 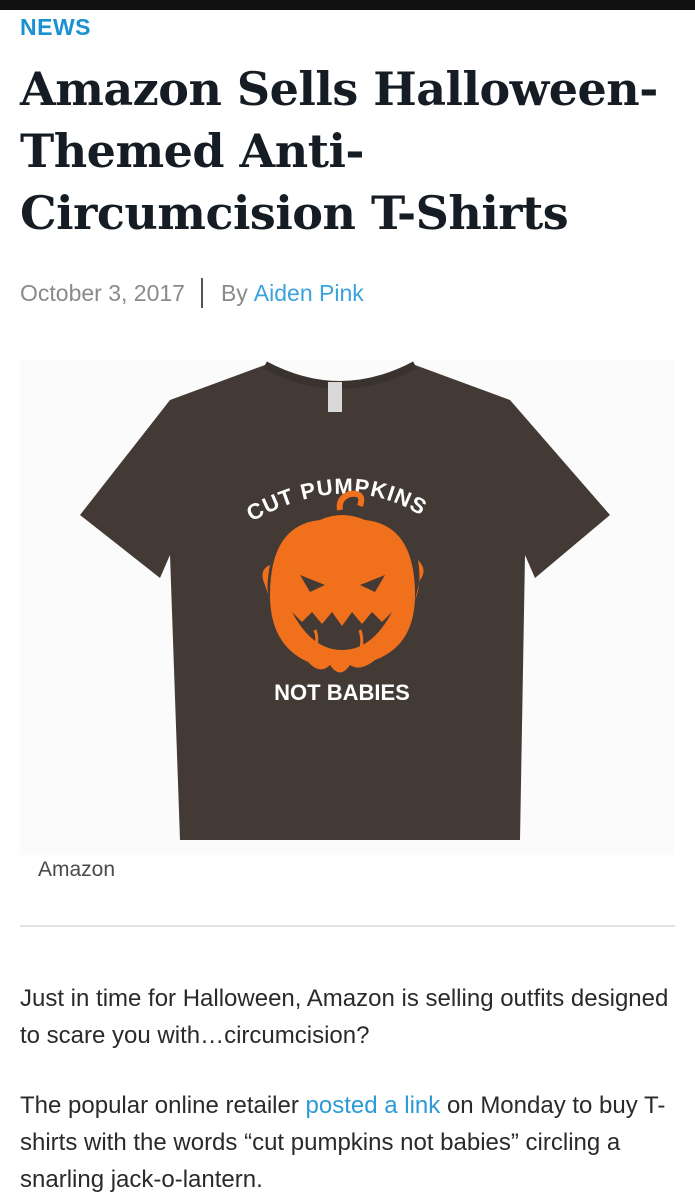 I want to click on author-link: Aiden Pink, so click(x=309, y=293).